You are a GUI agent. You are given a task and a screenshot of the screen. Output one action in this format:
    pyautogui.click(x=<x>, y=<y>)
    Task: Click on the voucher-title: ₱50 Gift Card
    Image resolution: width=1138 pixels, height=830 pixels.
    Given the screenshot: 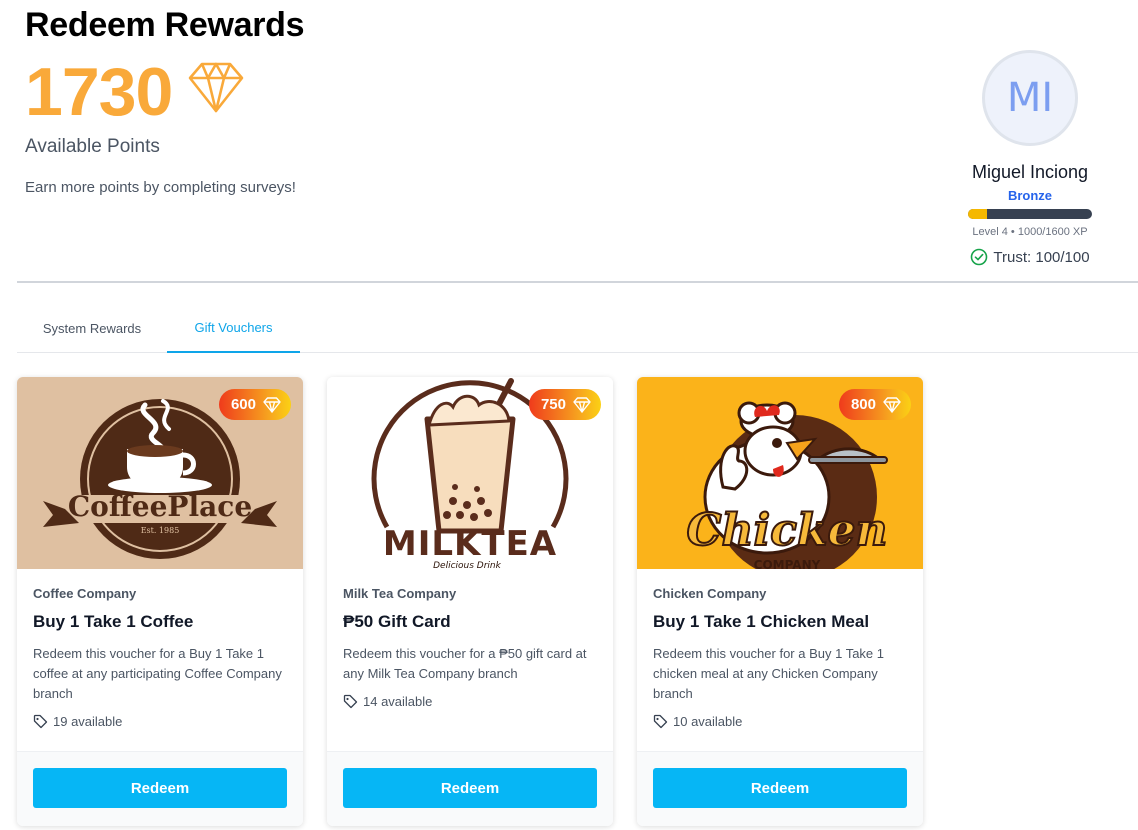 What is the action you would take?
    pyautogui.click(x=397, y=621)
    